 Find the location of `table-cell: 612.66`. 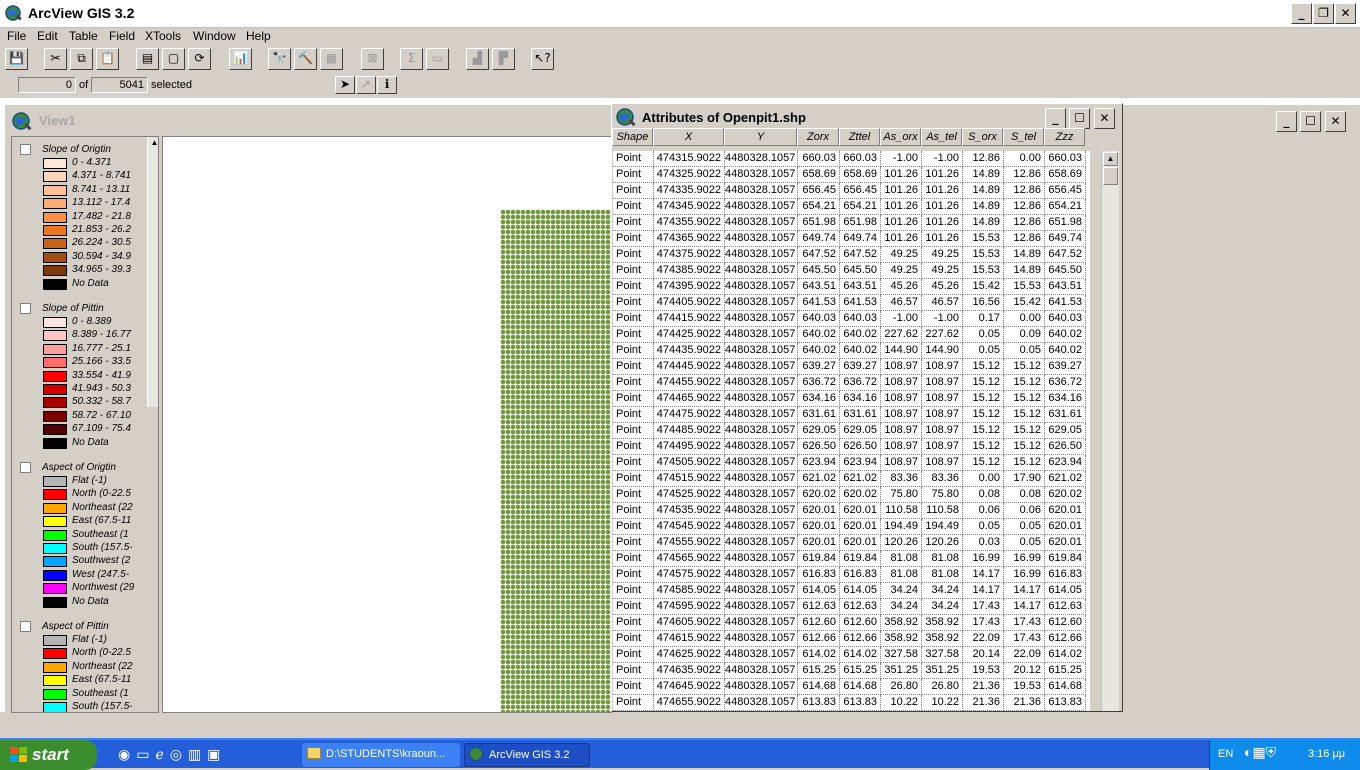

table-cell: 612.66 is located at coordinates (860, 639).